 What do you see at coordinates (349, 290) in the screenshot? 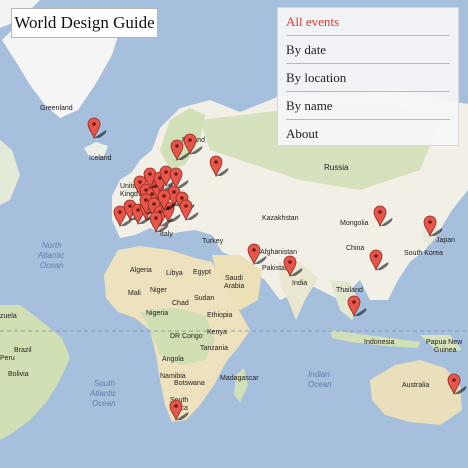
I see `label-thailand: Thailand` at bounding box center [349, 290].